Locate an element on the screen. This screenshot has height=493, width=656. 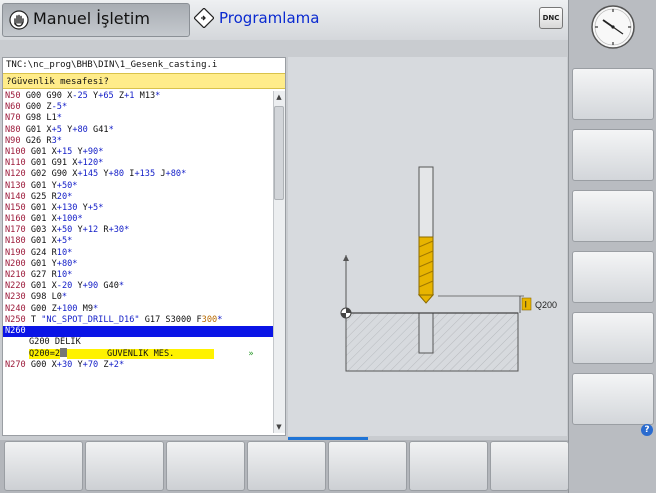
block-number: N70 is located at coordinates (13, 118).